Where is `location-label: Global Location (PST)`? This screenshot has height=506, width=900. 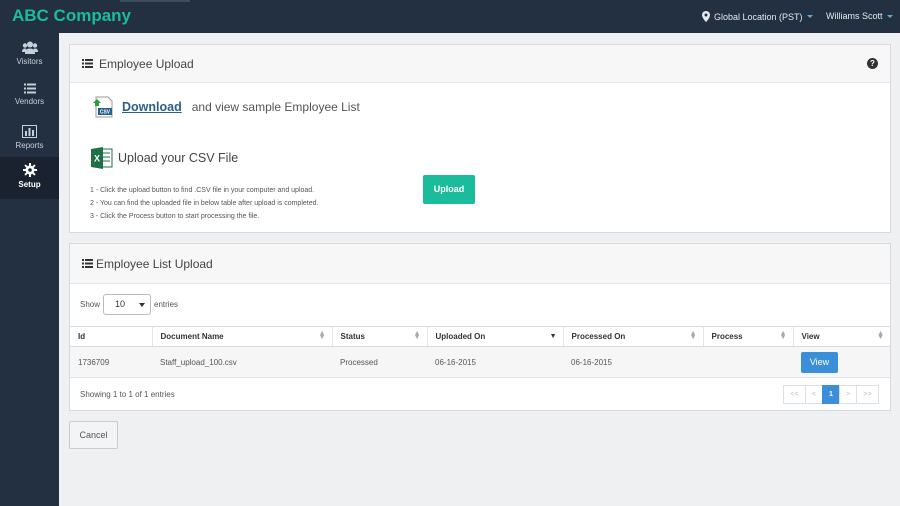
location-label: Global Location (PST) is located at coordinates (758, 16).